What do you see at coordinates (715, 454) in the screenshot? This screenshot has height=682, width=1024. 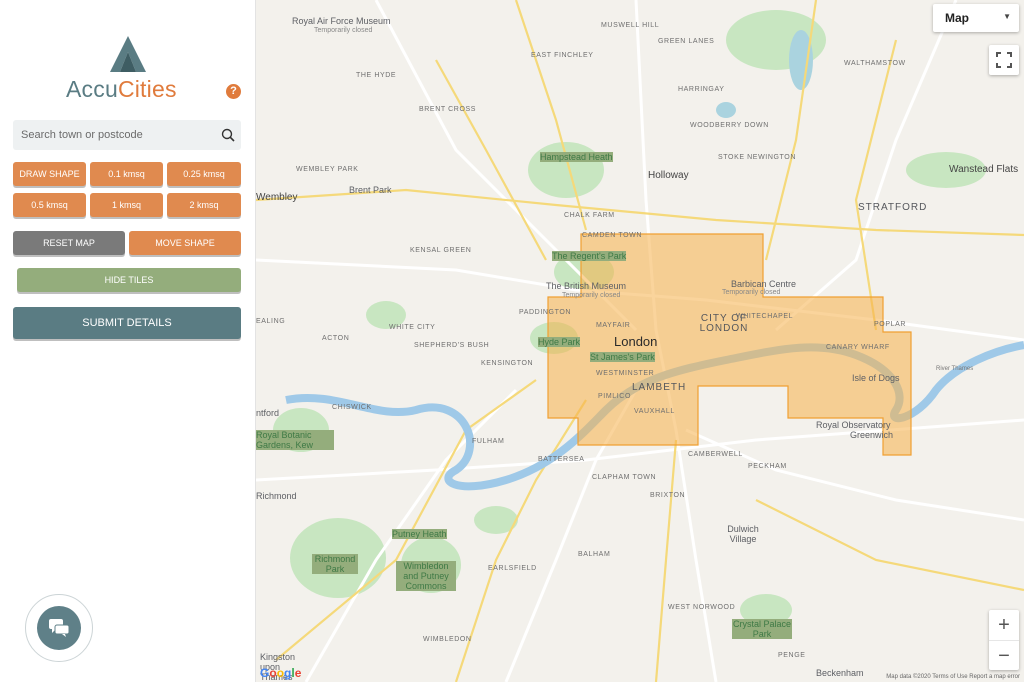 I see `map-label-camberwell: CAMBERWELL` at bounding box center [715, 454].